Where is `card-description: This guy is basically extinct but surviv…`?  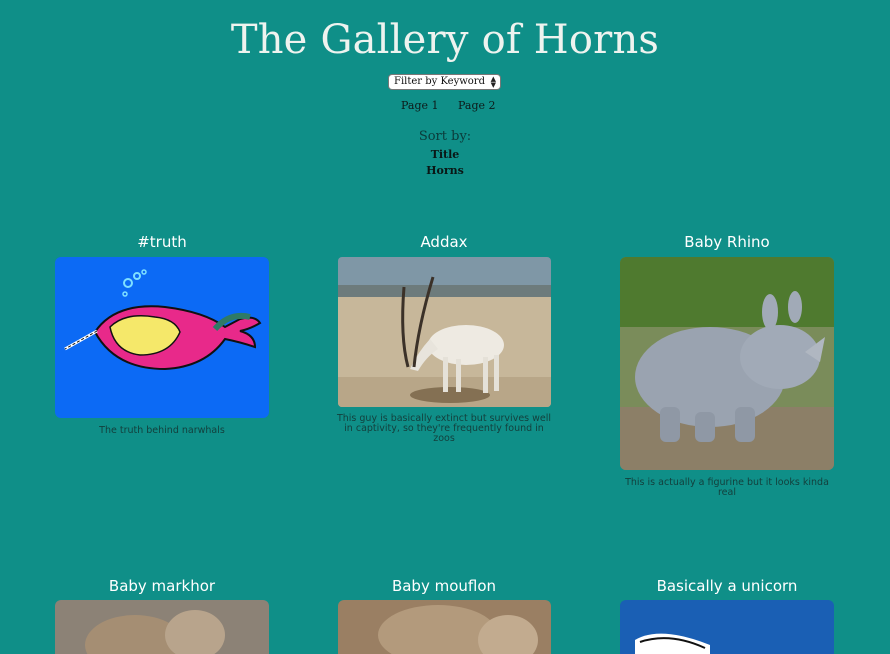 card-description: This guy is basically extinct but surviv… is located at coordinates (444, 428).